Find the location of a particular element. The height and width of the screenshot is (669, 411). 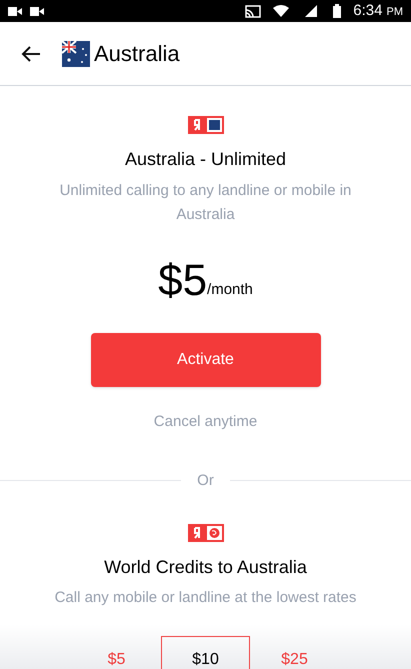

price: $5 is located at coordinates (183, 281).